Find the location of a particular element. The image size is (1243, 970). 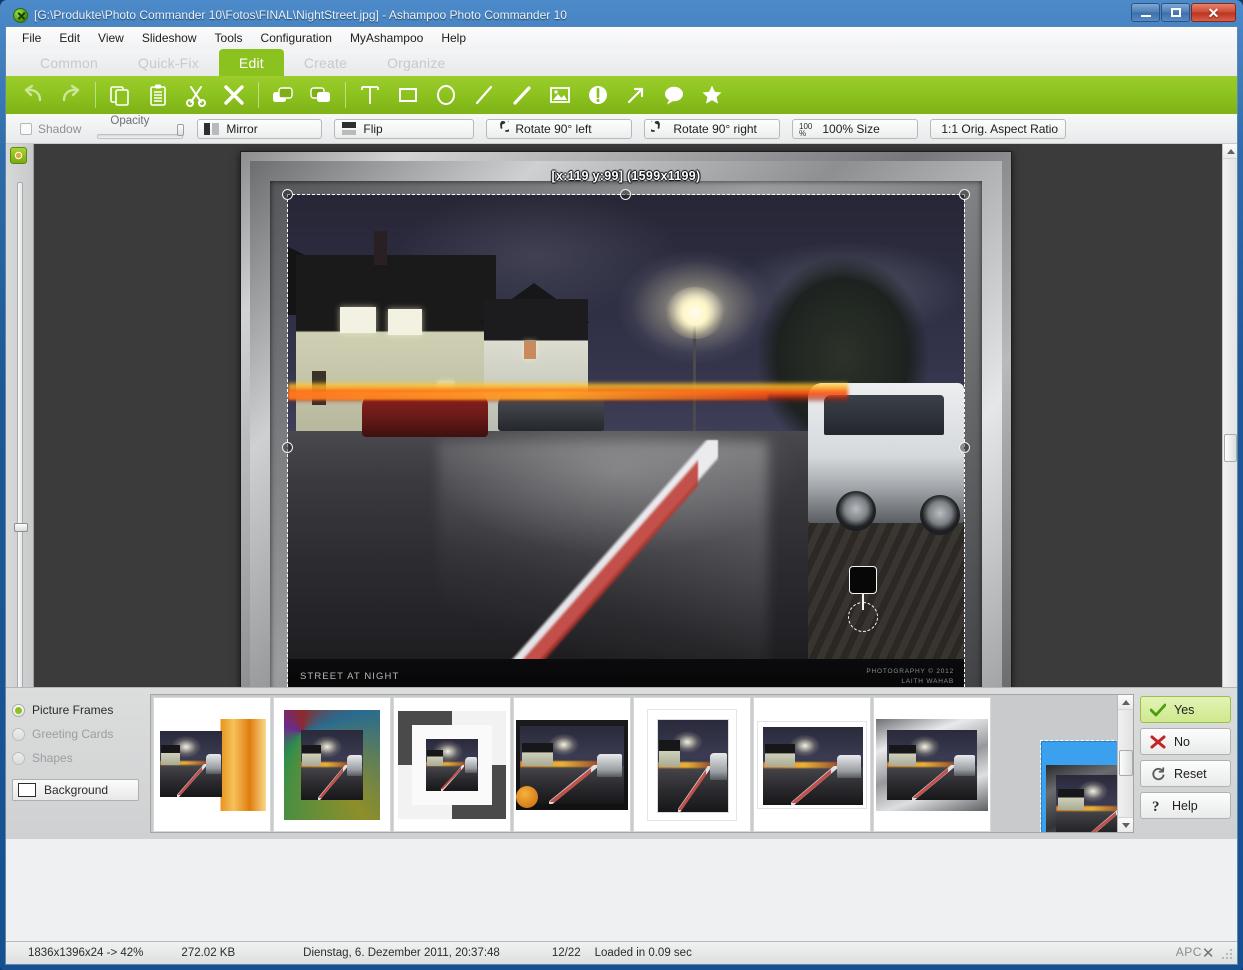

fit-to-window-icon is located at coordinates (18, 155).